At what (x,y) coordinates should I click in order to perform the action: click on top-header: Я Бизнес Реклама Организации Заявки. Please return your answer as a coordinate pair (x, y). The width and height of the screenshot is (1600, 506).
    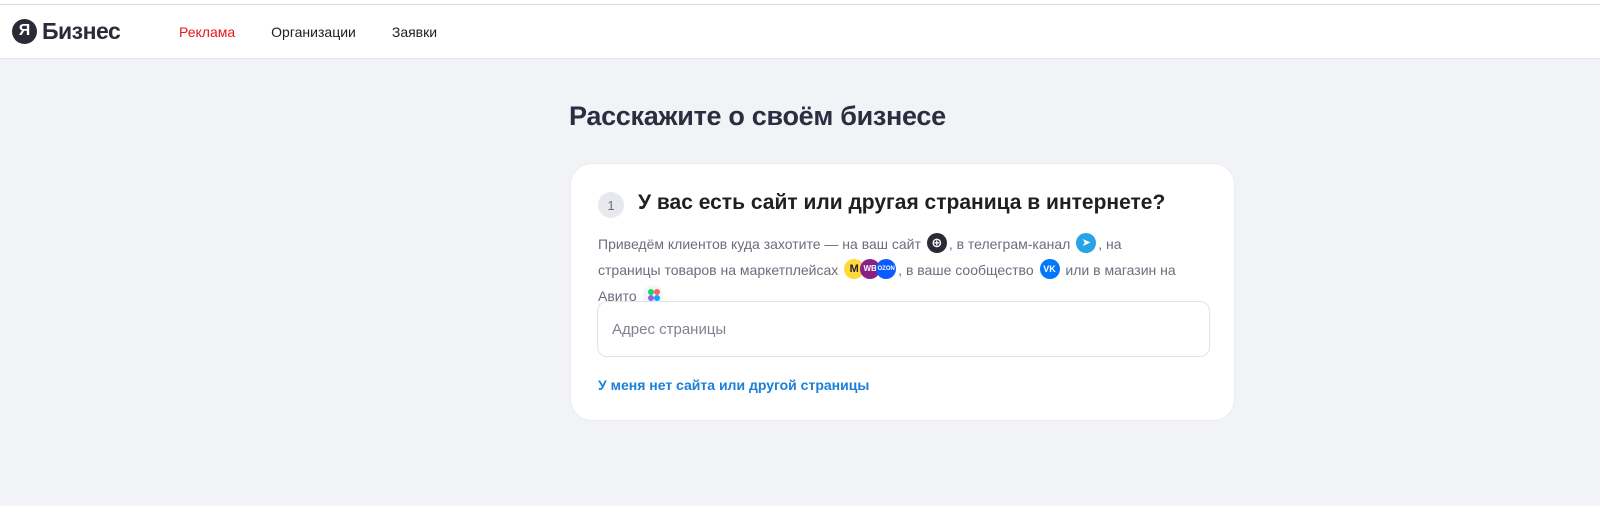
    Looking at the image, I should click on (800, 32).